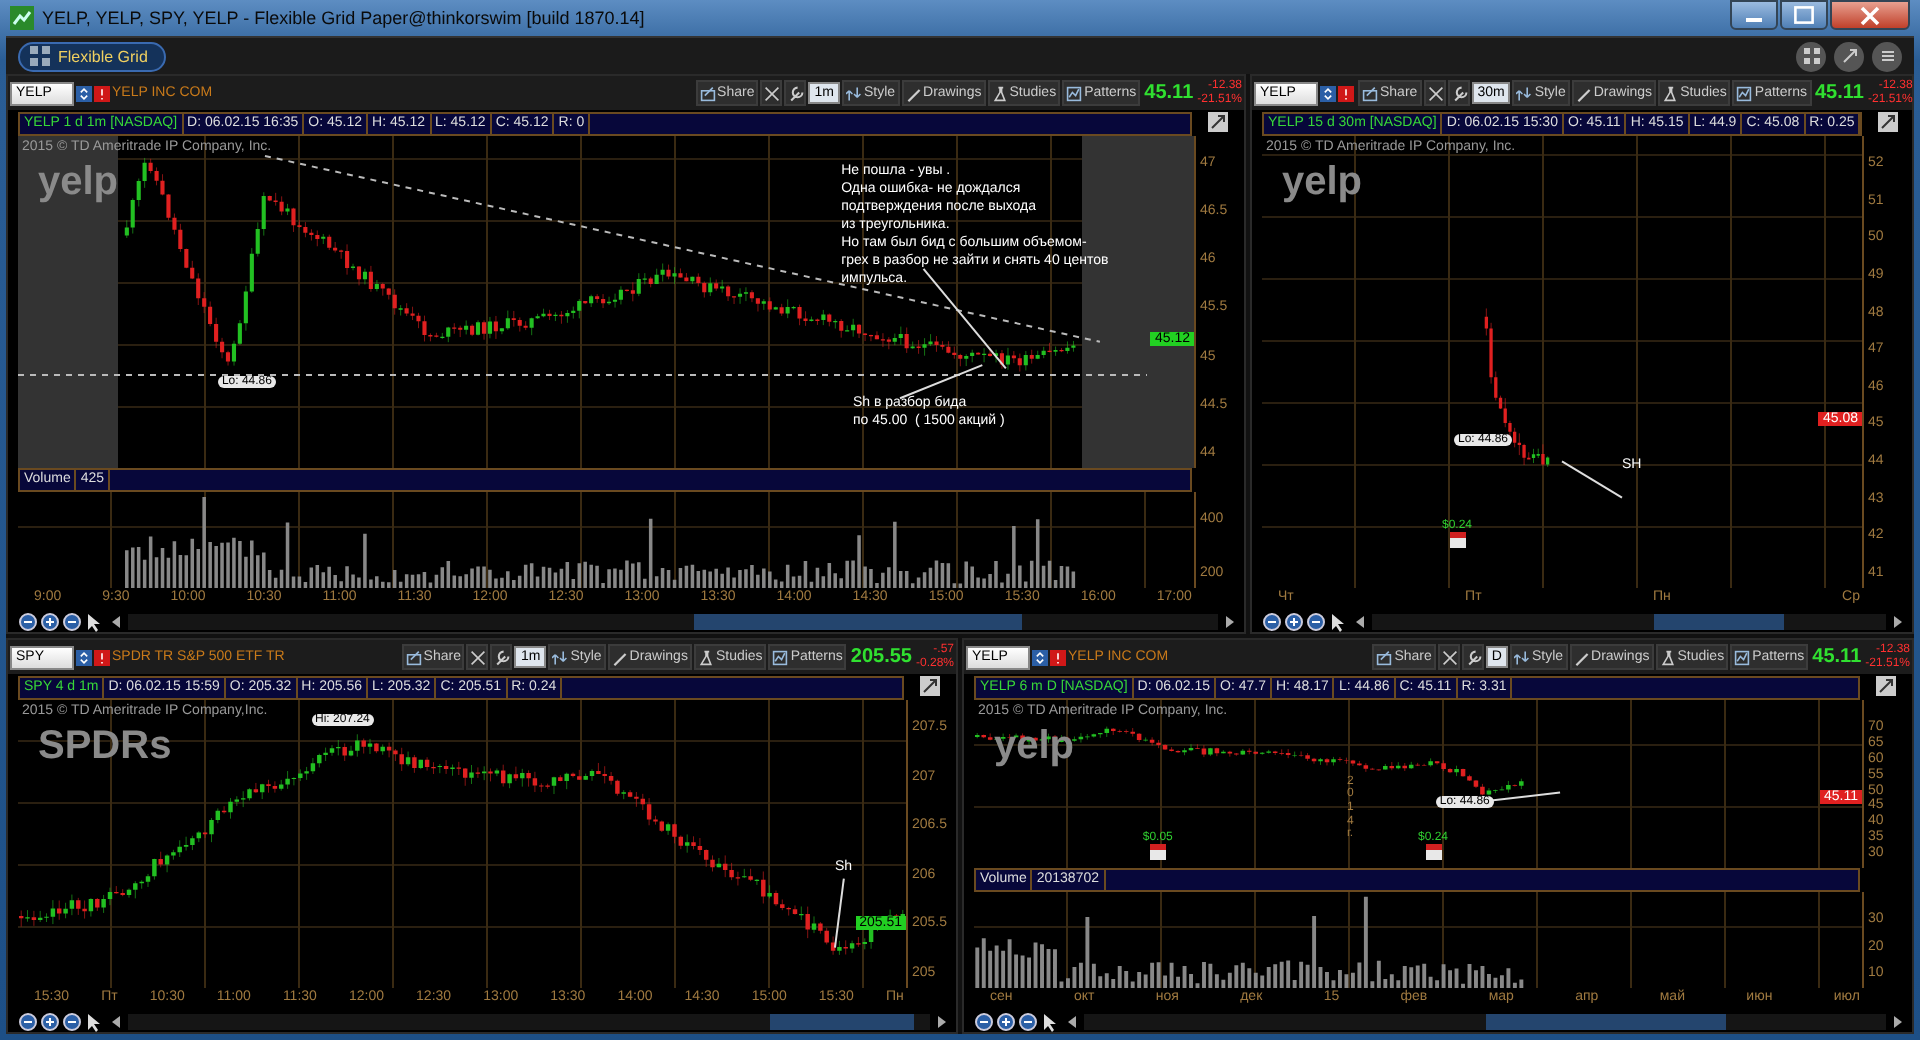 The width and height of the screenshot is (1920, 1040). Describe the element at coordinates (881, 657) in the screenshot. I see `last-price: 205.55` at that location.